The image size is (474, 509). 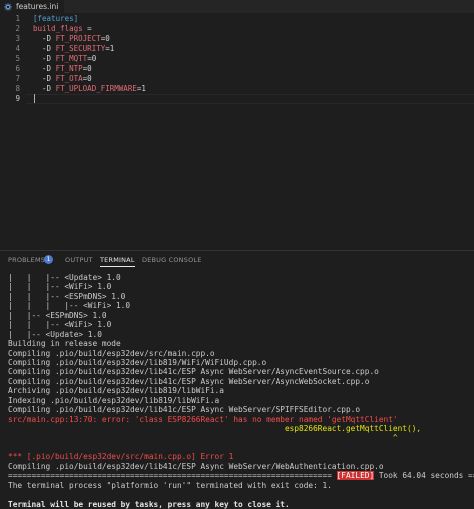 What do you see at coordinates (67, 296) in the screenshot?
I see `terminal-line: | | |-- <ESPmDNS> 1.0` at bounding box center [67, 296].